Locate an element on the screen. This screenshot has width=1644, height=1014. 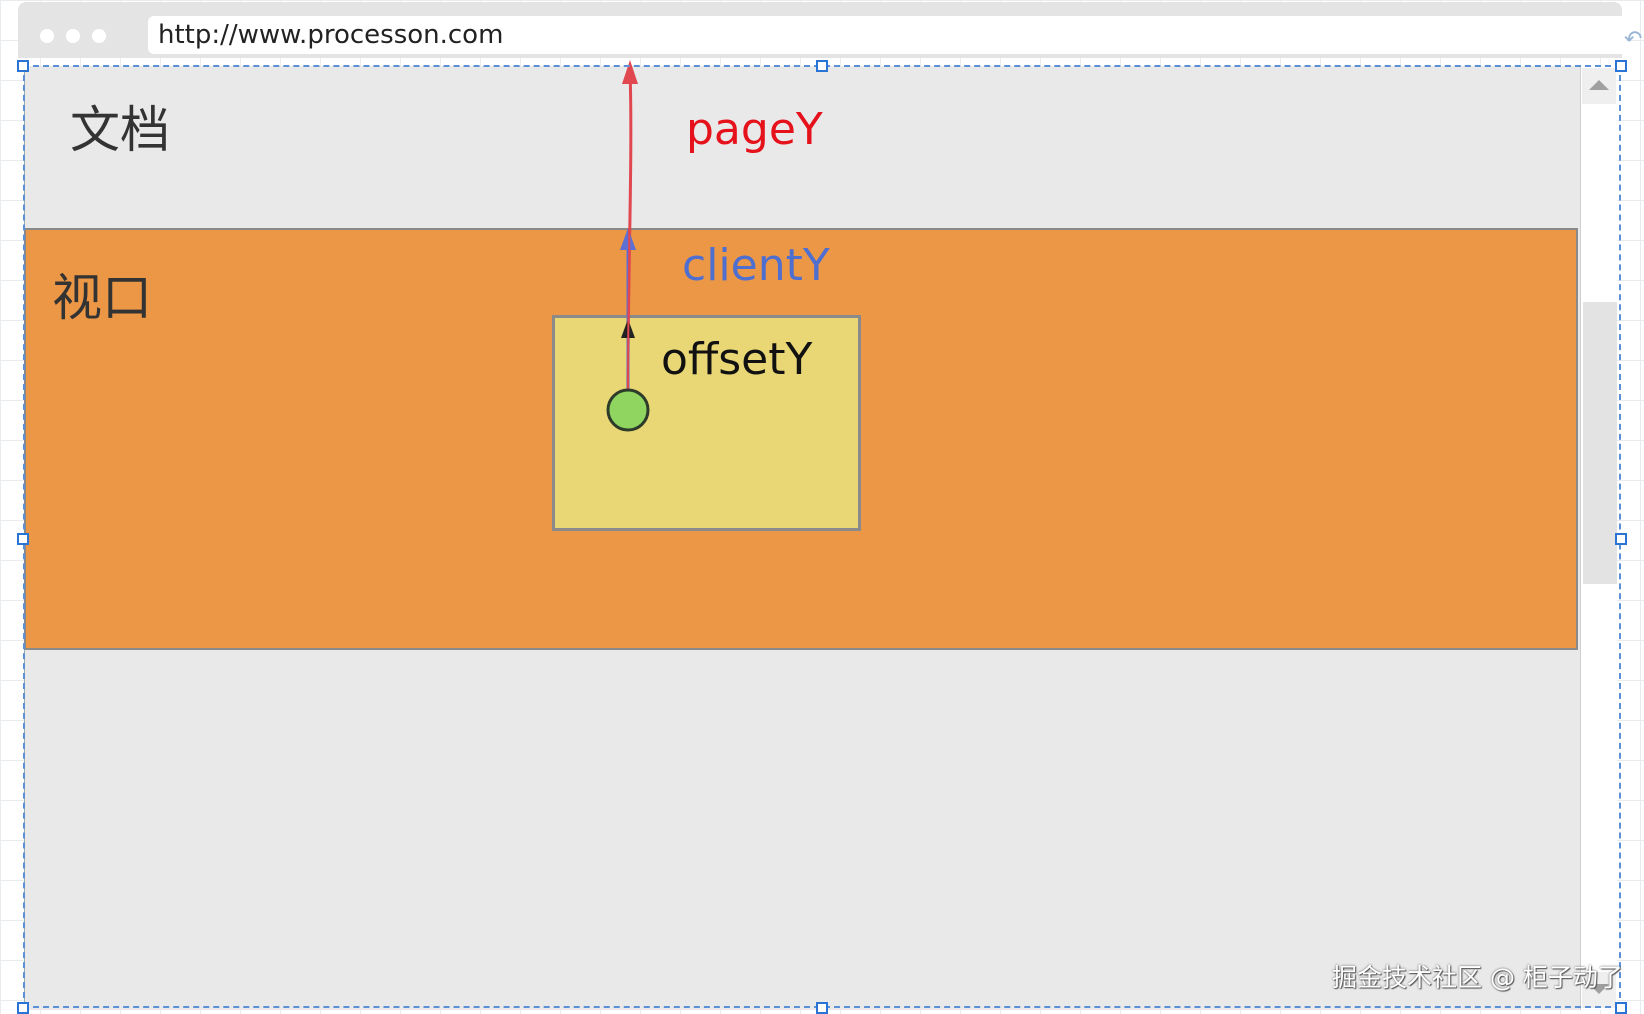
resize-handle-bottom-right is located at coordinates (1621, 1008).